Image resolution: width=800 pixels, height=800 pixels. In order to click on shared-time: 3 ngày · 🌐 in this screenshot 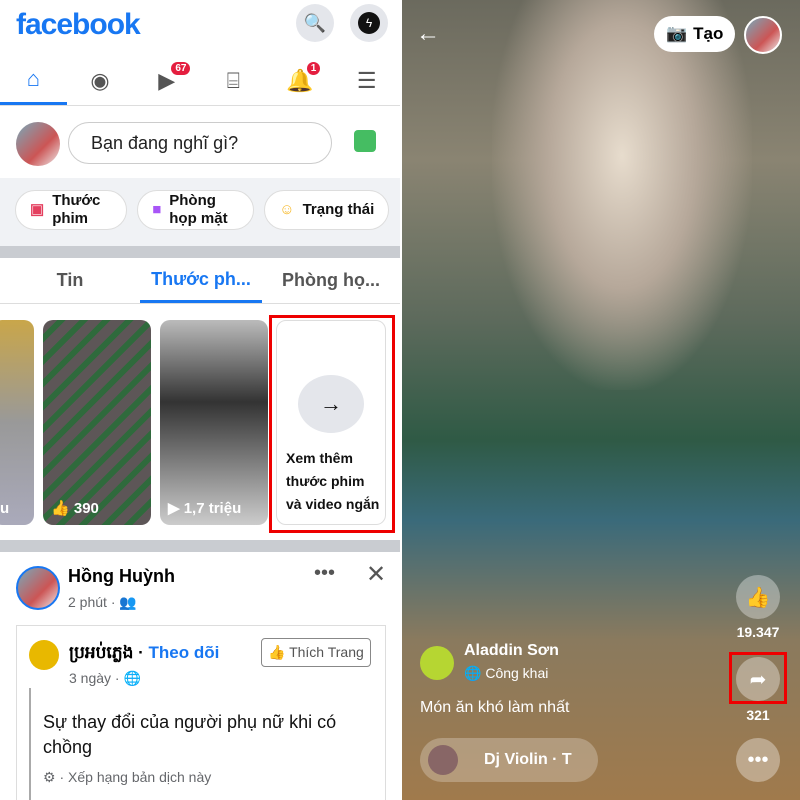, I will do `click(105, 678)`.